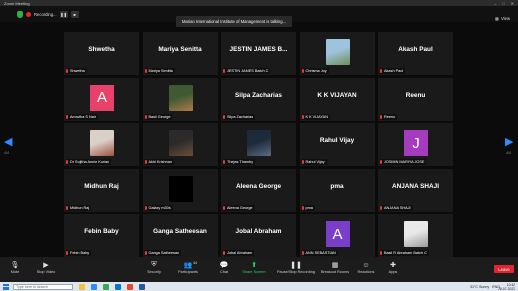 The height and width of the screenshot is (291, 518). I want to click on participant-tile: Chrisma Joy, so click(337, 53).